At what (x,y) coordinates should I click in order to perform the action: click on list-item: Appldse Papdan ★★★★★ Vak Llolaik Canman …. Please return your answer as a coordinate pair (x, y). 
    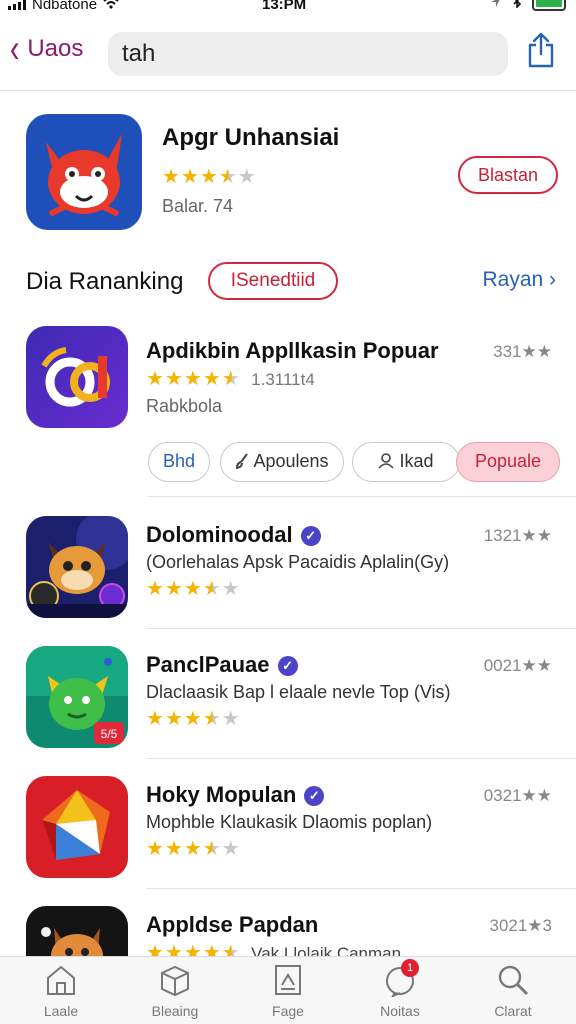
    Looking at the image, I should click on (288, 931).